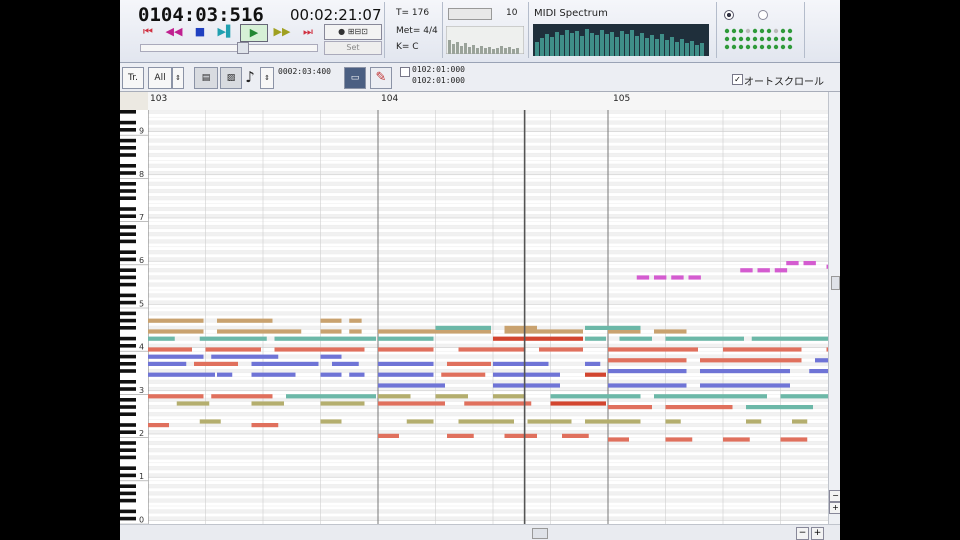 The height and width of the screenshot is (540, 960). Describe the element at coordinates (353, 48) in the screenshot. I see `set-button: Set` at that location.